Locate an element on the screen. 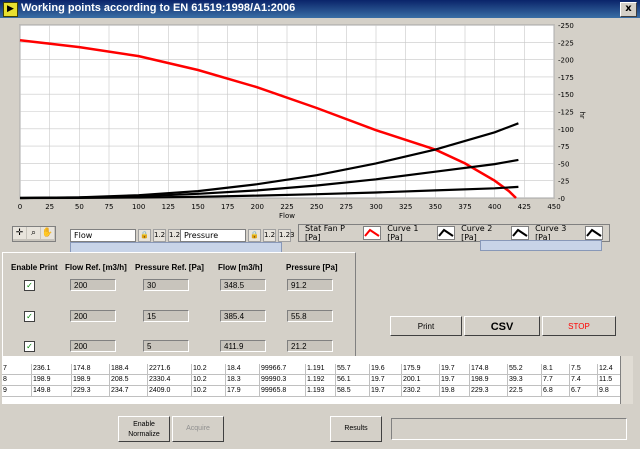 The height and width of the screenshot is (449, 640). legend-label: Stat Fan P [Pa] is located at coordinates (325, 233).